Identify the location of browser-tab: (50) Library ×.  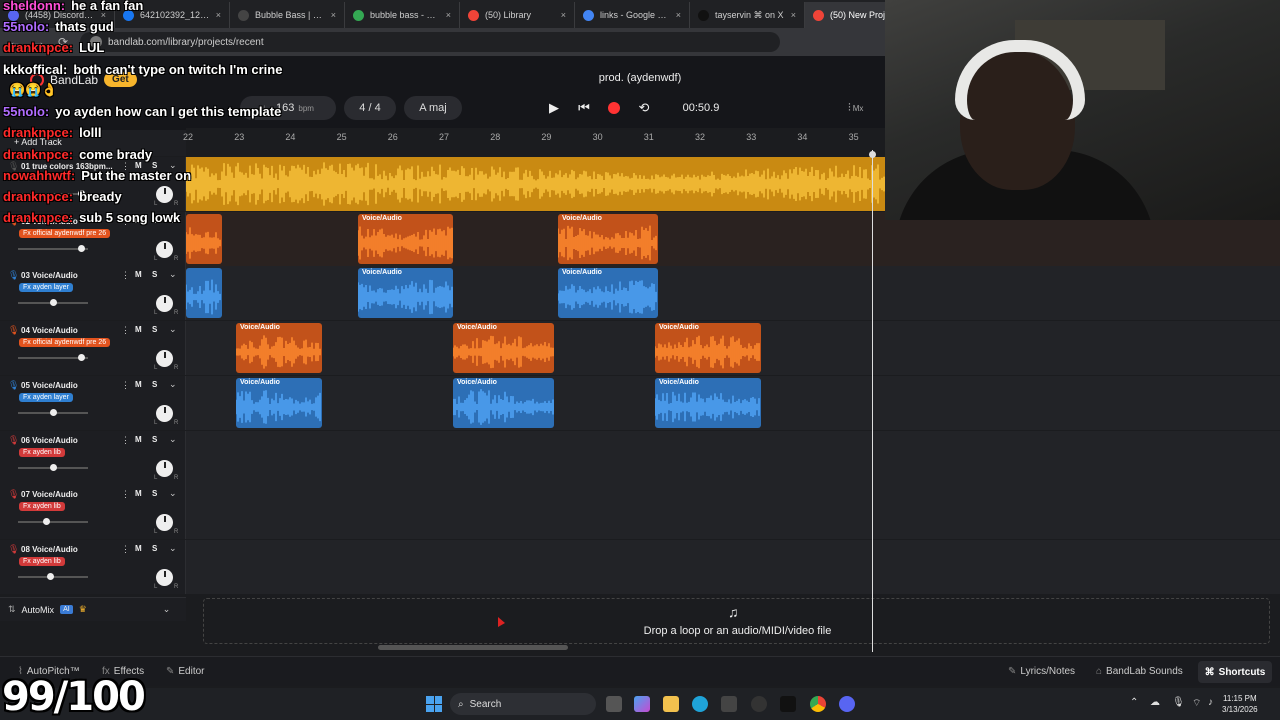
(517, 15).